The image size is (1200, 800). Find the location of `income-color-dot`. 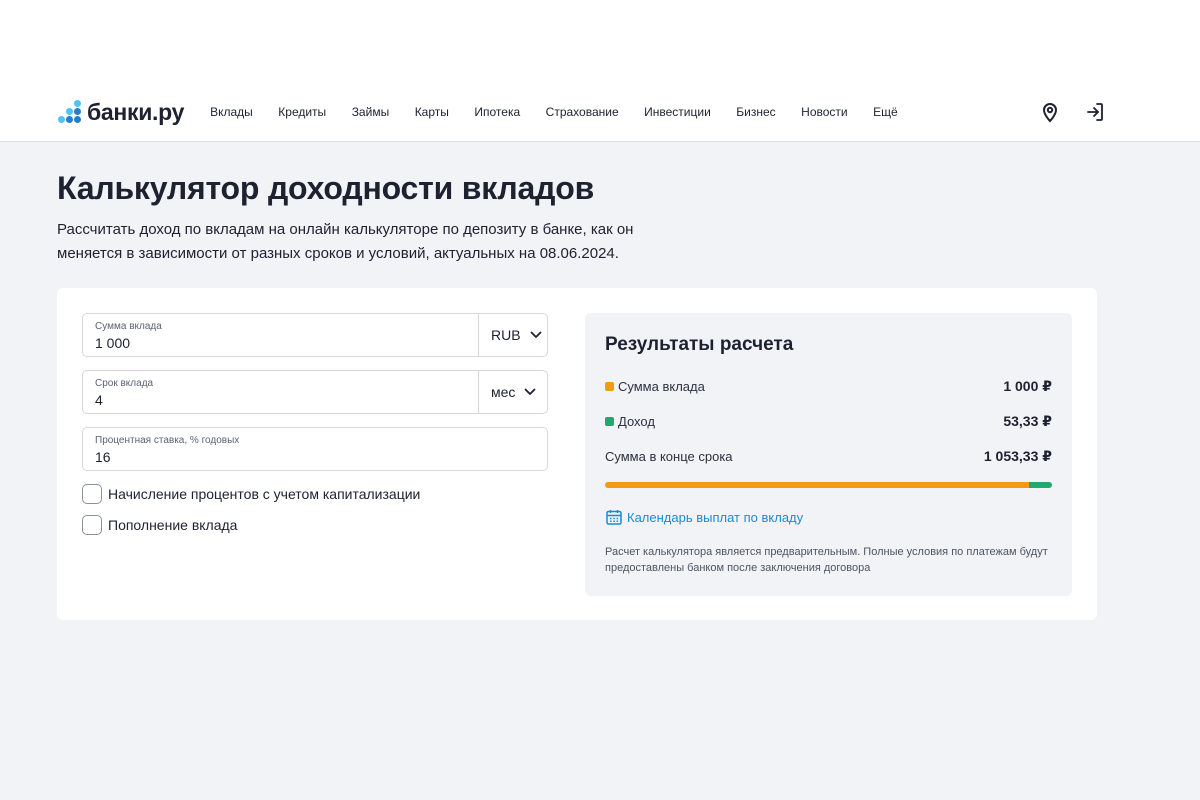

income-color-dot is located at coordinates (609, 421).